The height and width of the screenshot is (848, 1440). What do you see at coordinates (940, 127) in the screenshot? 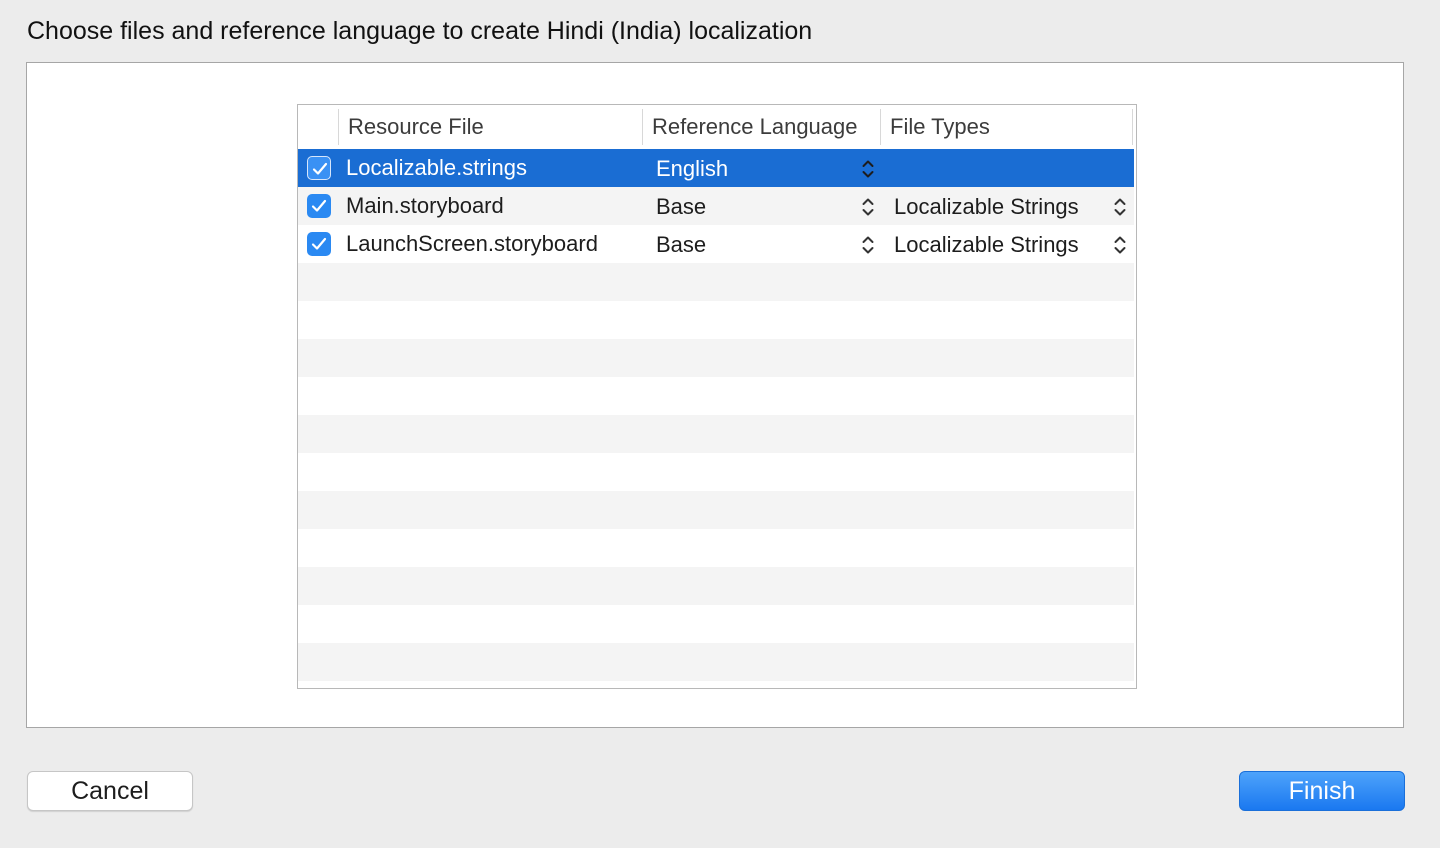
I see `column-header-file-types: File Types` at bounding box center [940, 127].